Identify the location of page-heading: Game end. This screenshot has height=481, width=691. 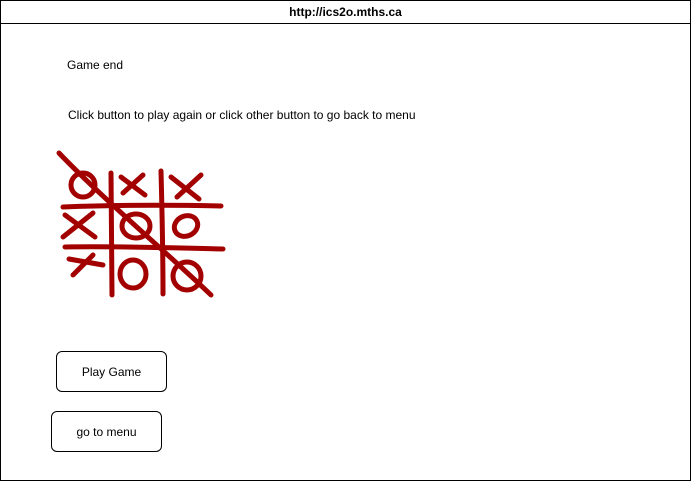
(95, 65).